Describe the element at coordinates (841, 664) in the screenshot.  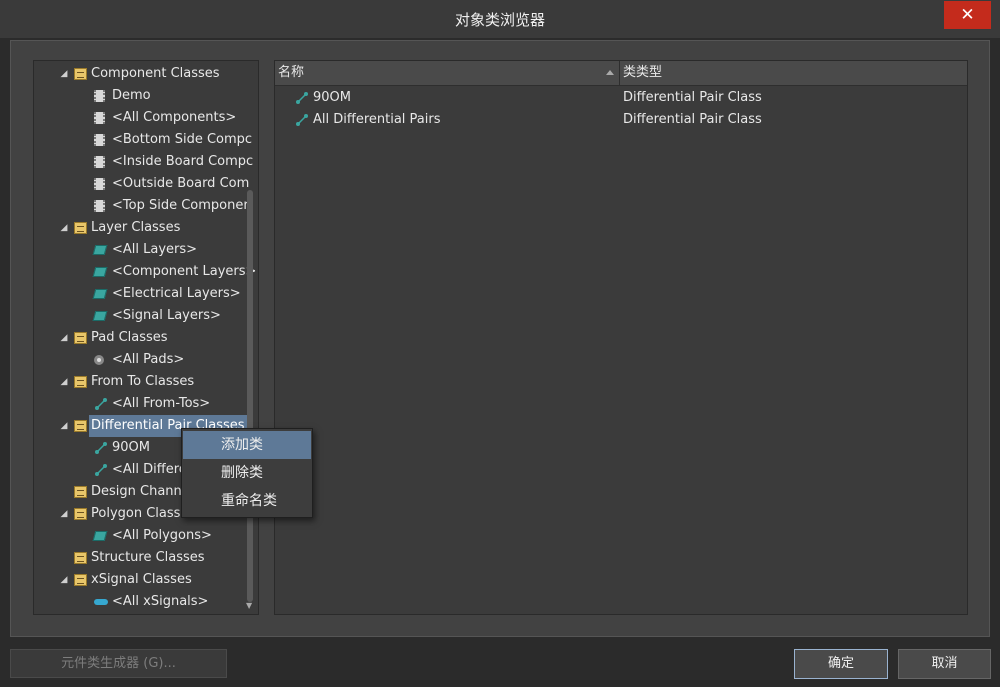
I see `ok-button: 确定` at that location.